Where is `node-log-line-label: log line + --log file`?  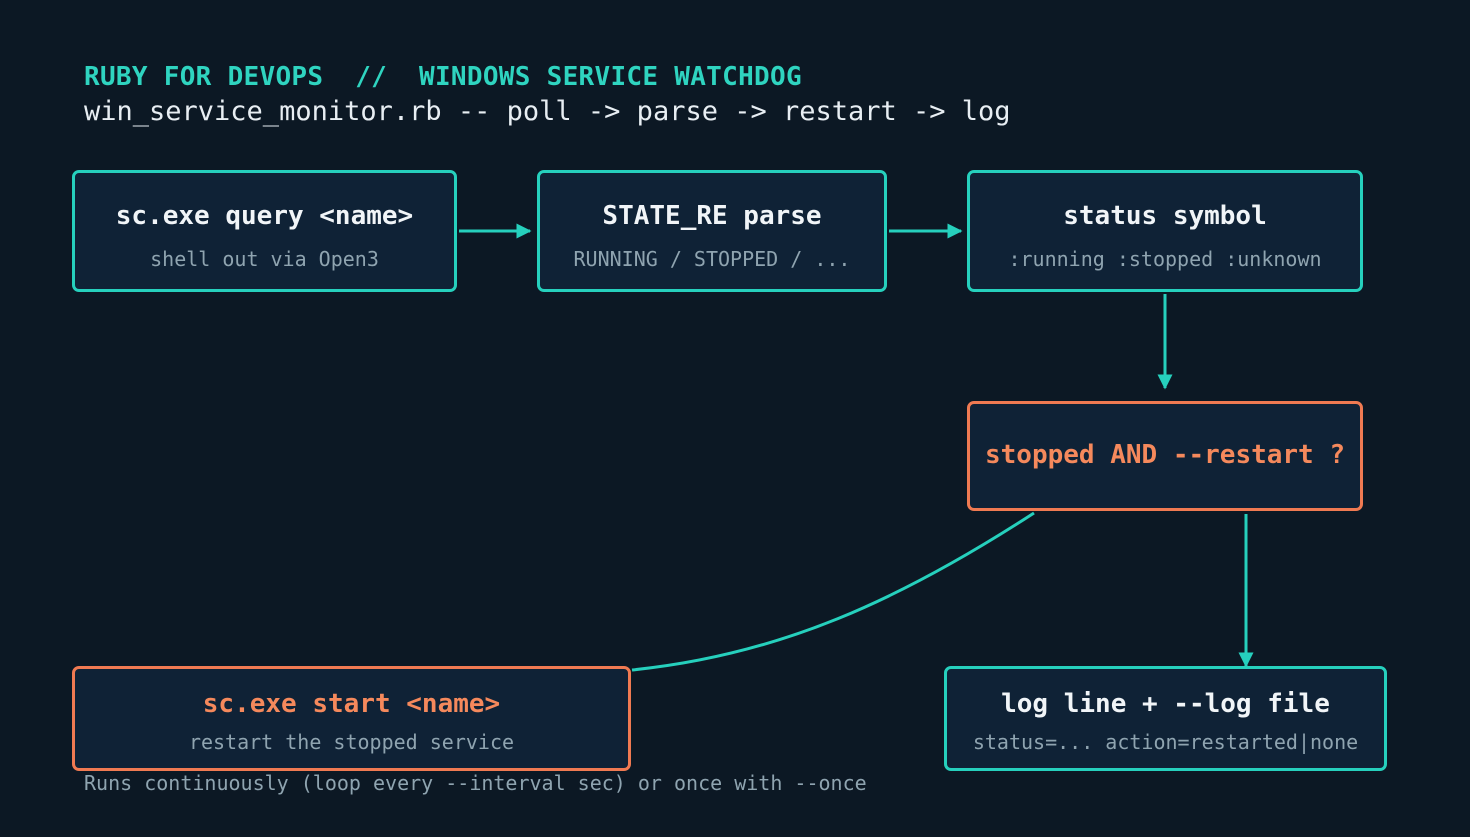 node-log-line-label: log line + --log file is located at coordinates (1165, 704).